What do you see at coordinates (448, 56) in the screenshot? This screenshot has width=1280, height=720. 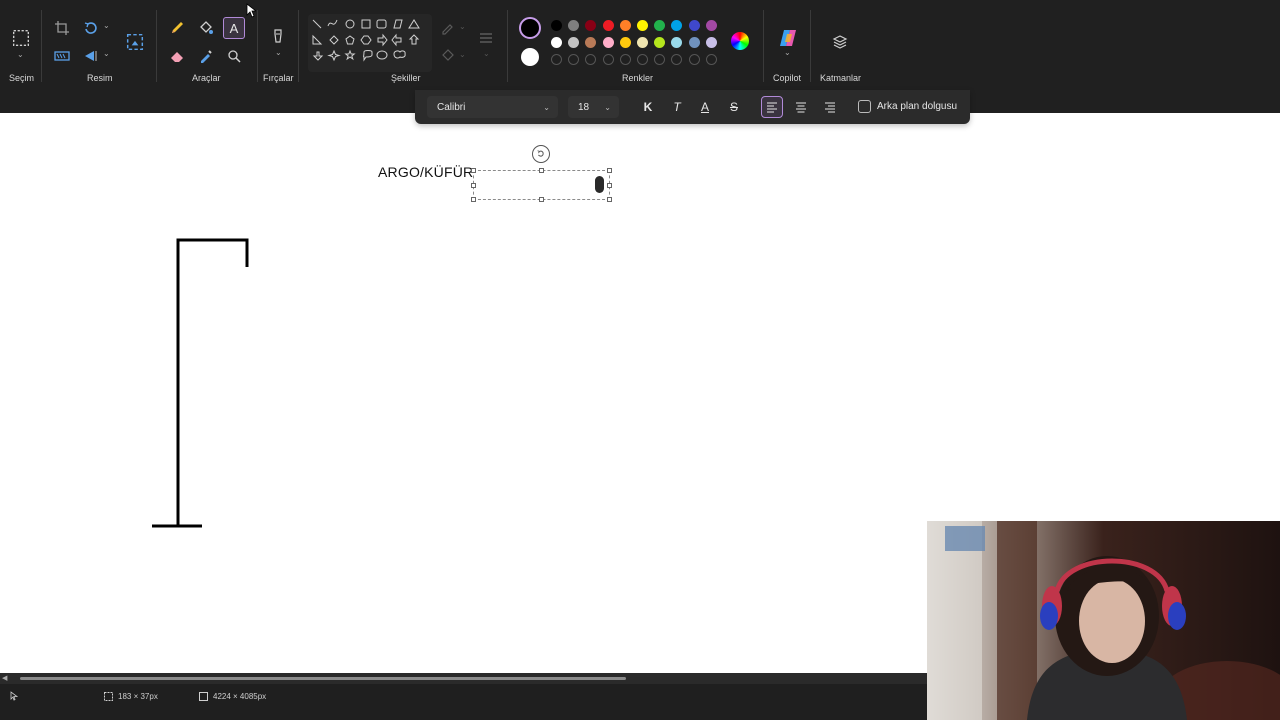 I see `shape-fill-icon` at bounding box center [448, 56].